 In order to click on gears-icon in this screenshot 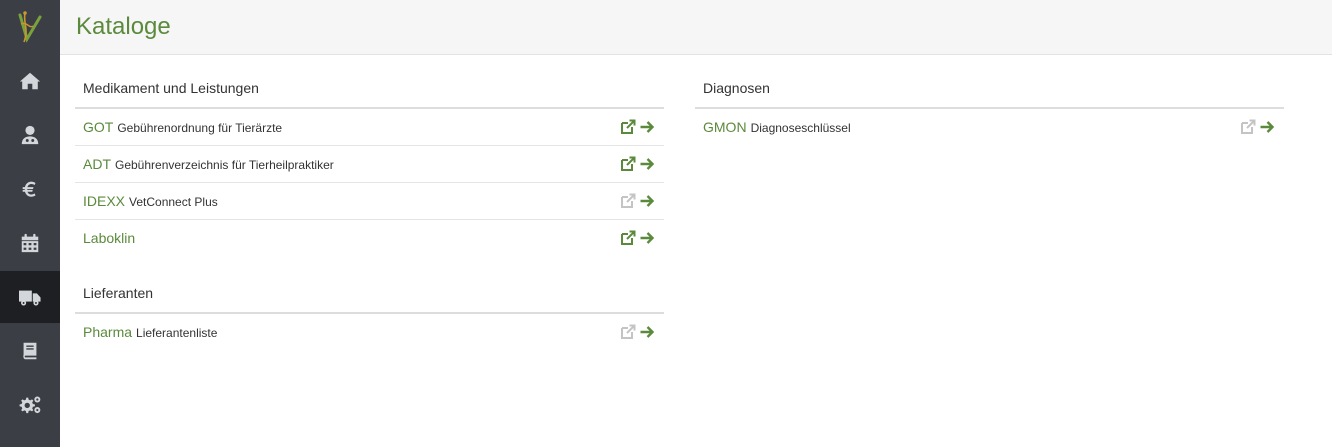, I will do `click(30, 405)`.